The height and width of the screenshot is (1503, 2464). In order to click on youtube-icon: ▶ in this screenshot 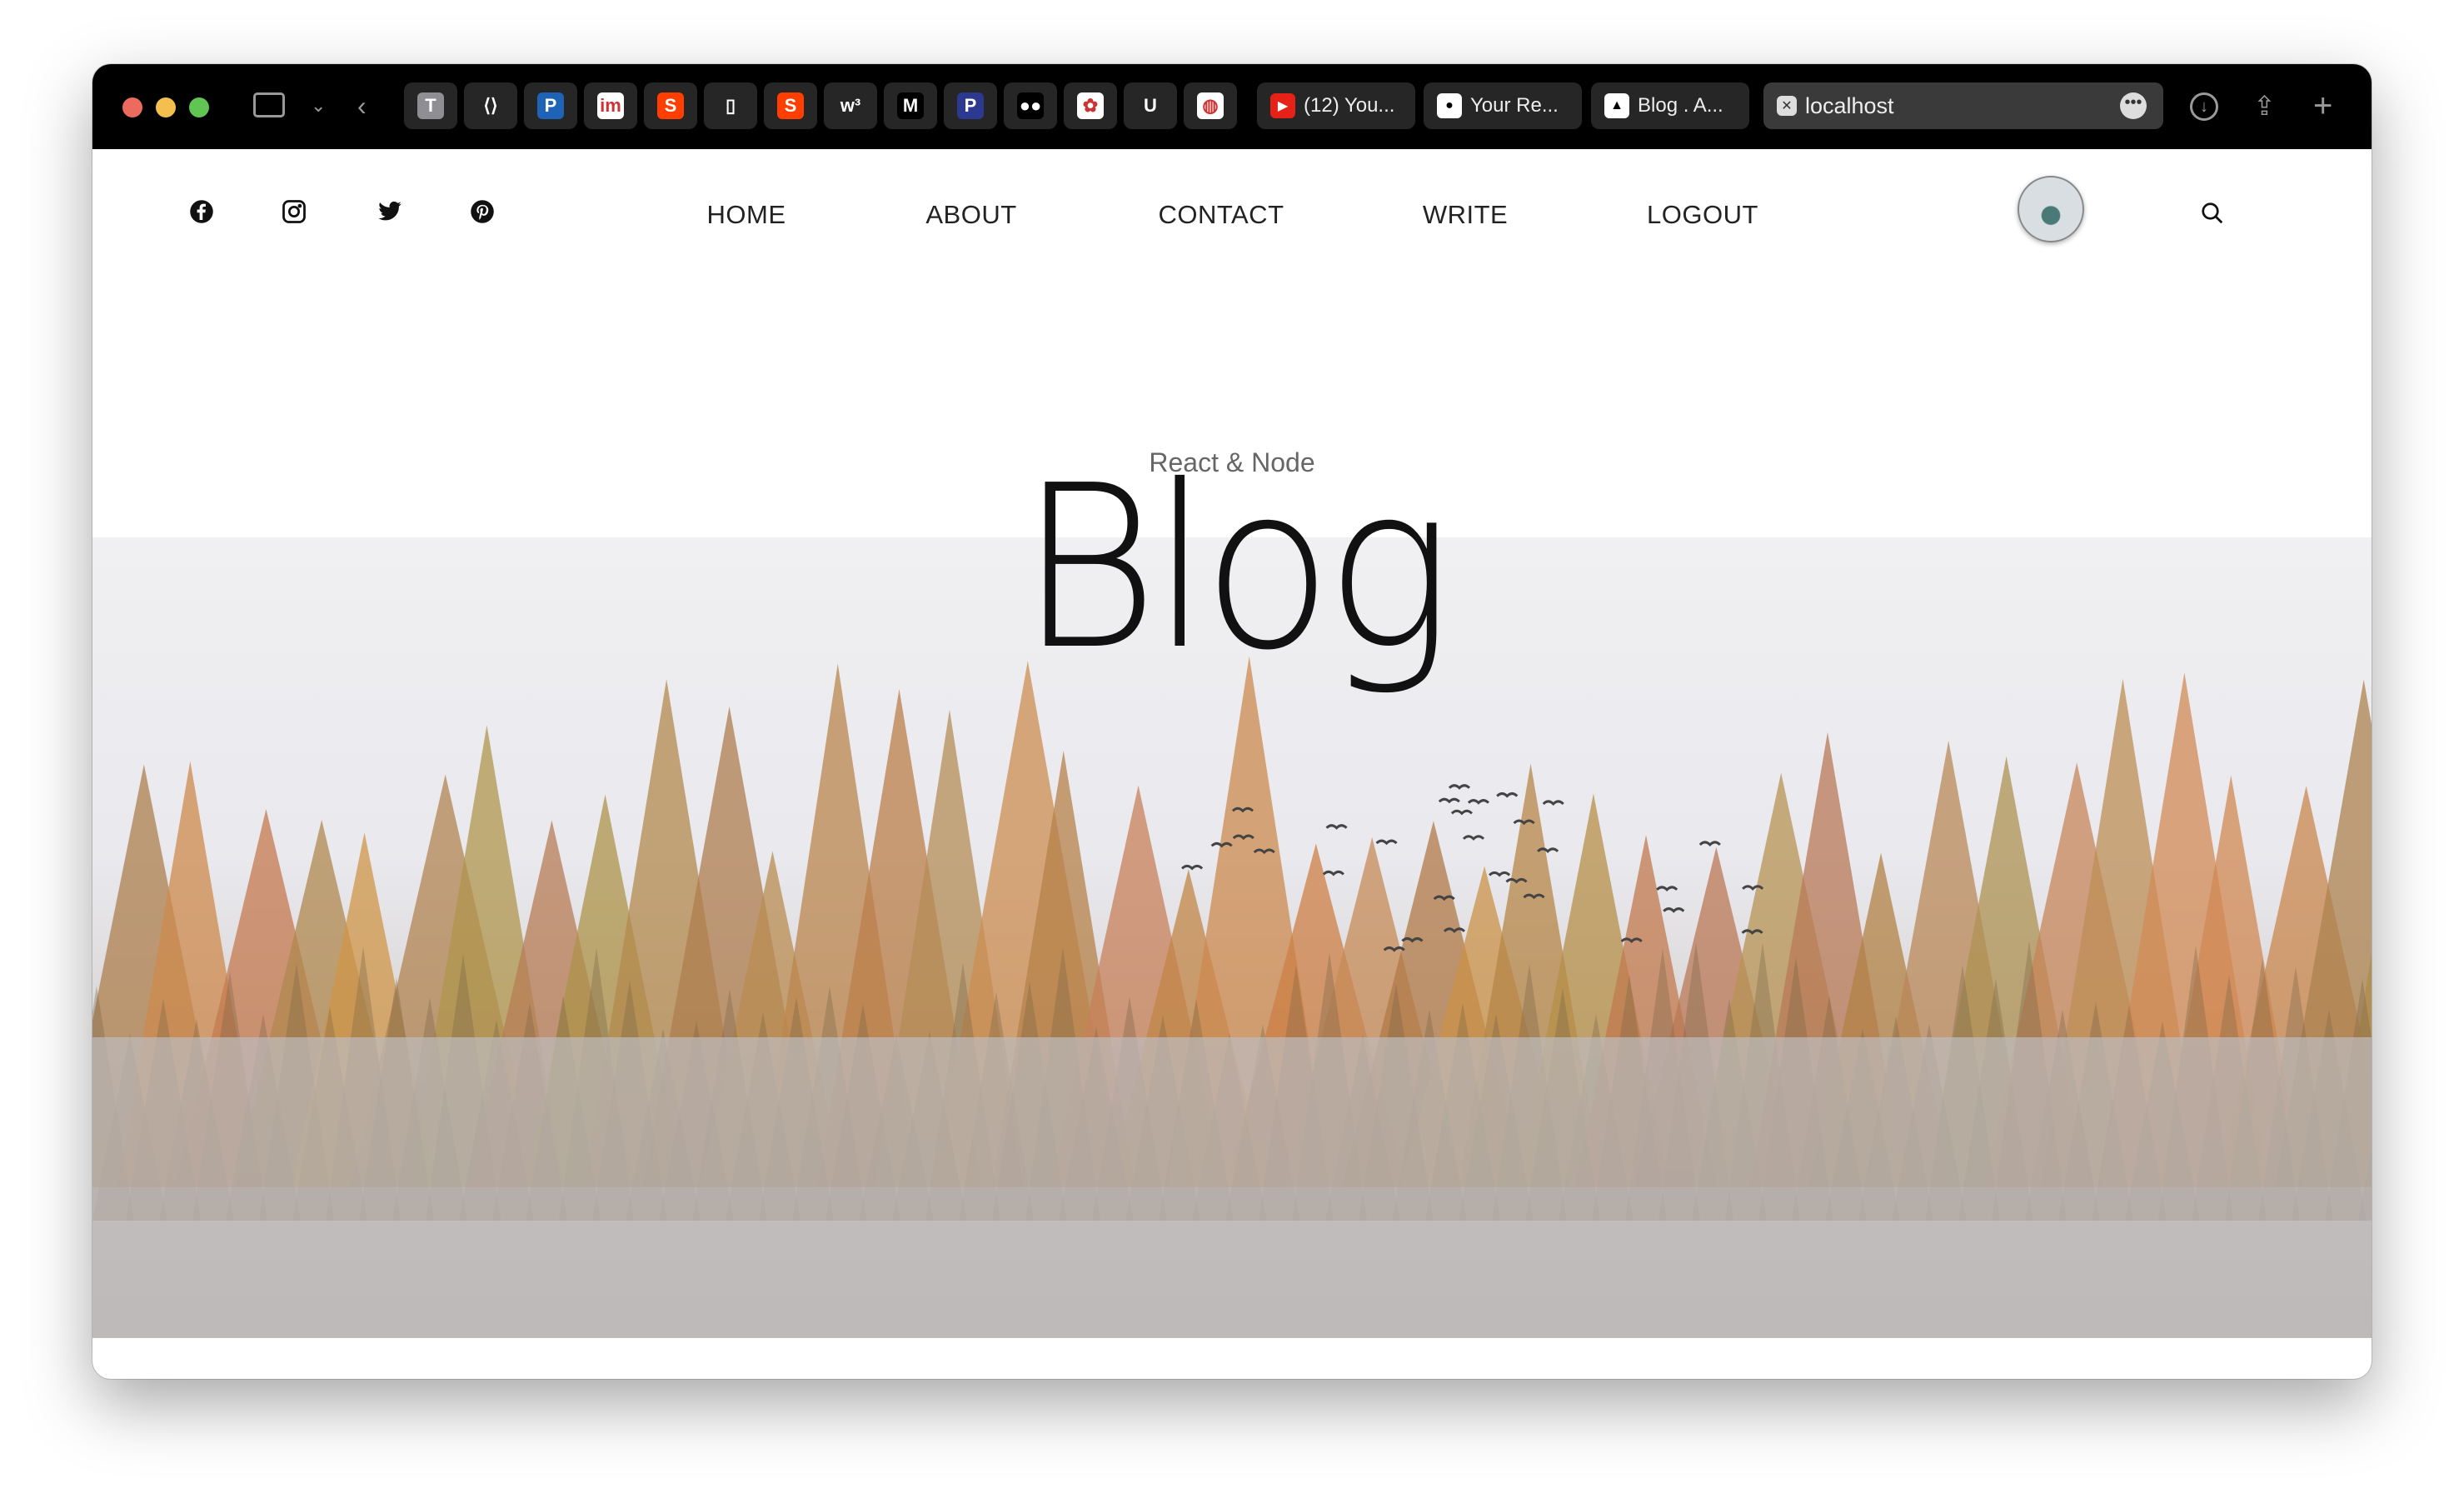, I will do `click(1282, 105)`.